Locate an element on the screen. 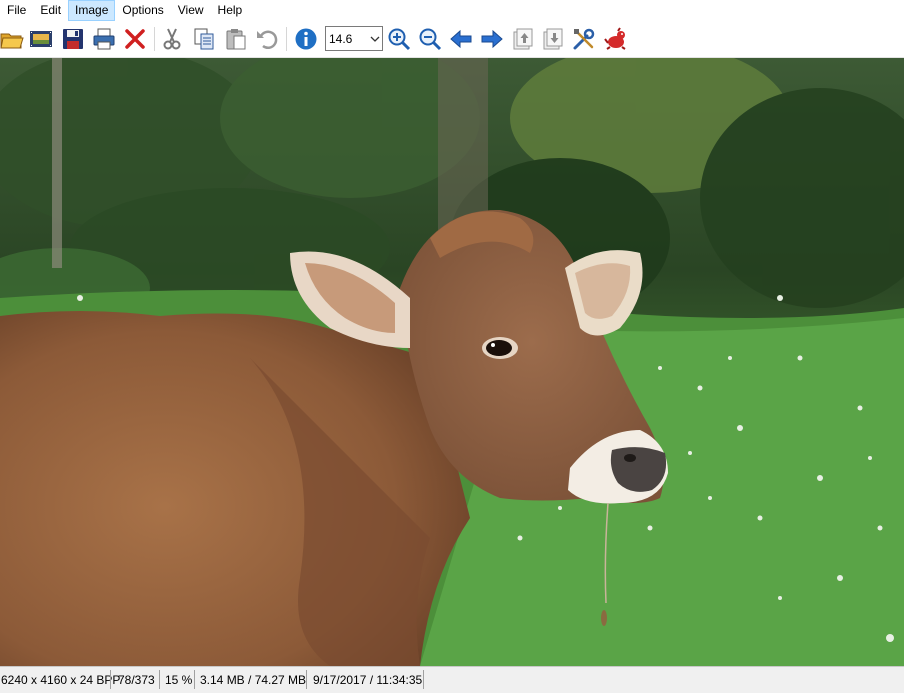  page-up-icon is located at coordinates (523, 39).